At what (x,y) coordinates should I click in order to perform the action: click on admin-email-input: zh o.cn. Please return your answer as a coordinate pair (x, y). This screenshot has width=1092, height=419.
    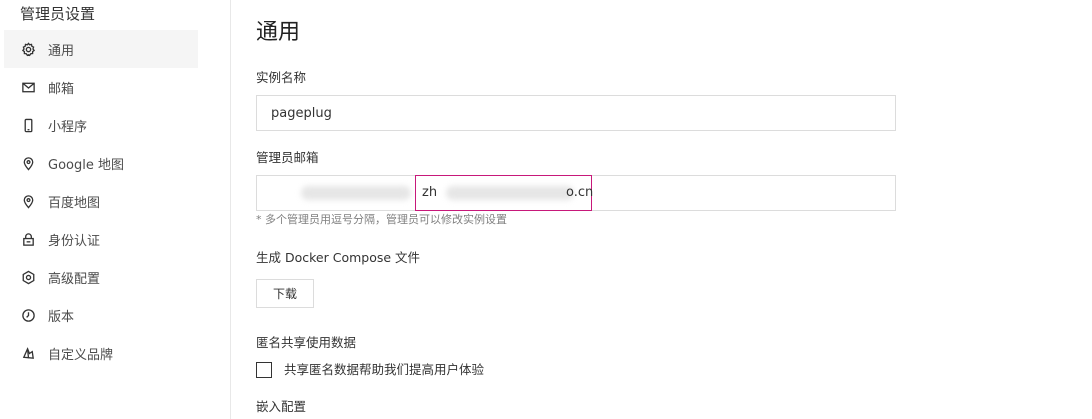
    Looking at the image, I should click on (576, 193).